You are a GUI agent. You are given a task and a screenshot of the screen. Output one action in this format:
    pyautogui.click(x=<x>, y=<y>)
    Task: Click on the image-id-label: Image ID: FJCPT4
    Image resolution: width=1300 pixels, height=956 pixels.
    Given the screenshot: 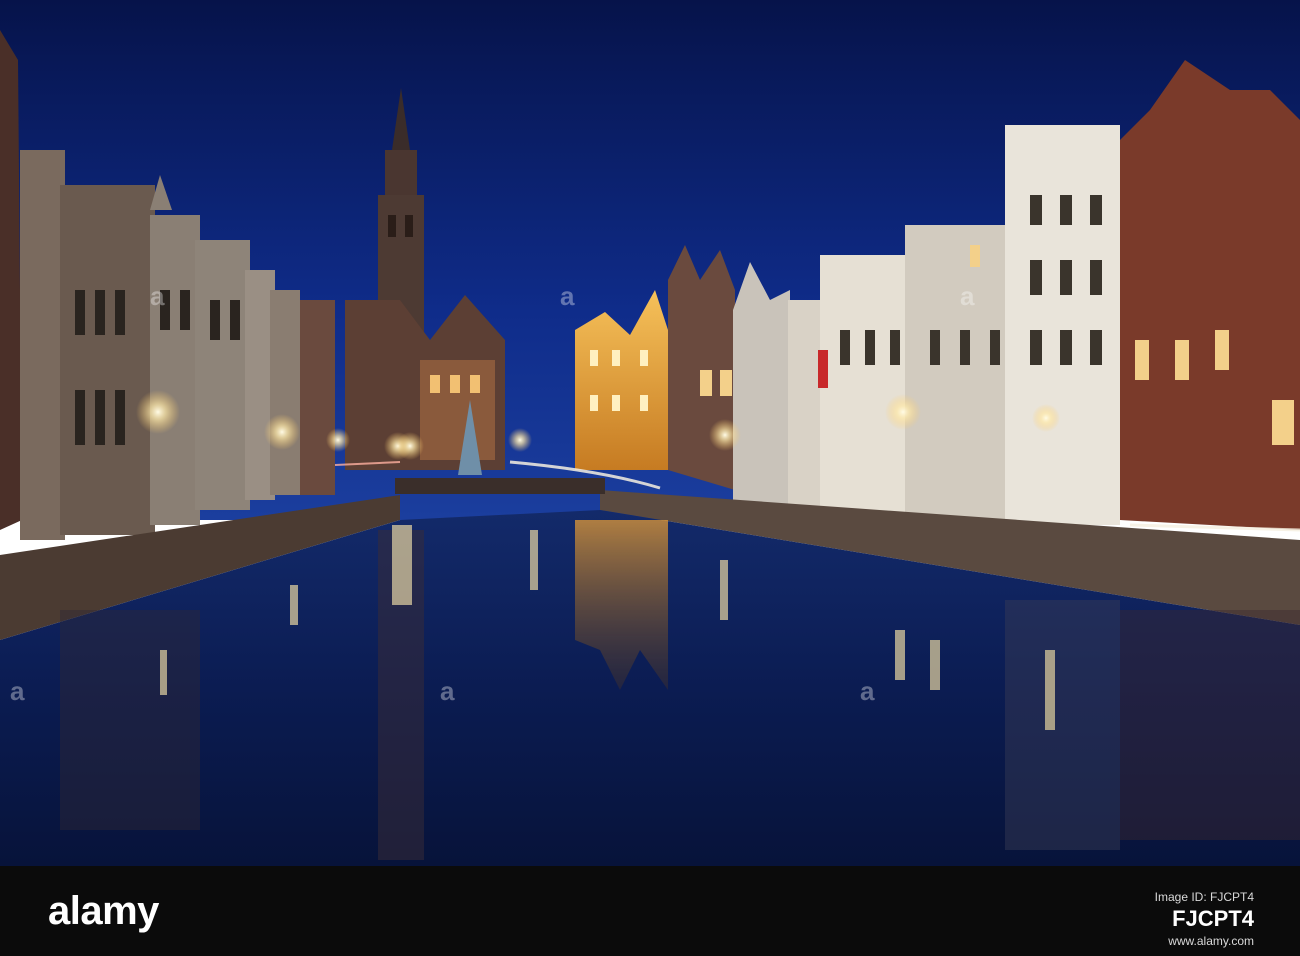 What is the action you would take?
    pyautogui.click(x=1204, y=897)
    